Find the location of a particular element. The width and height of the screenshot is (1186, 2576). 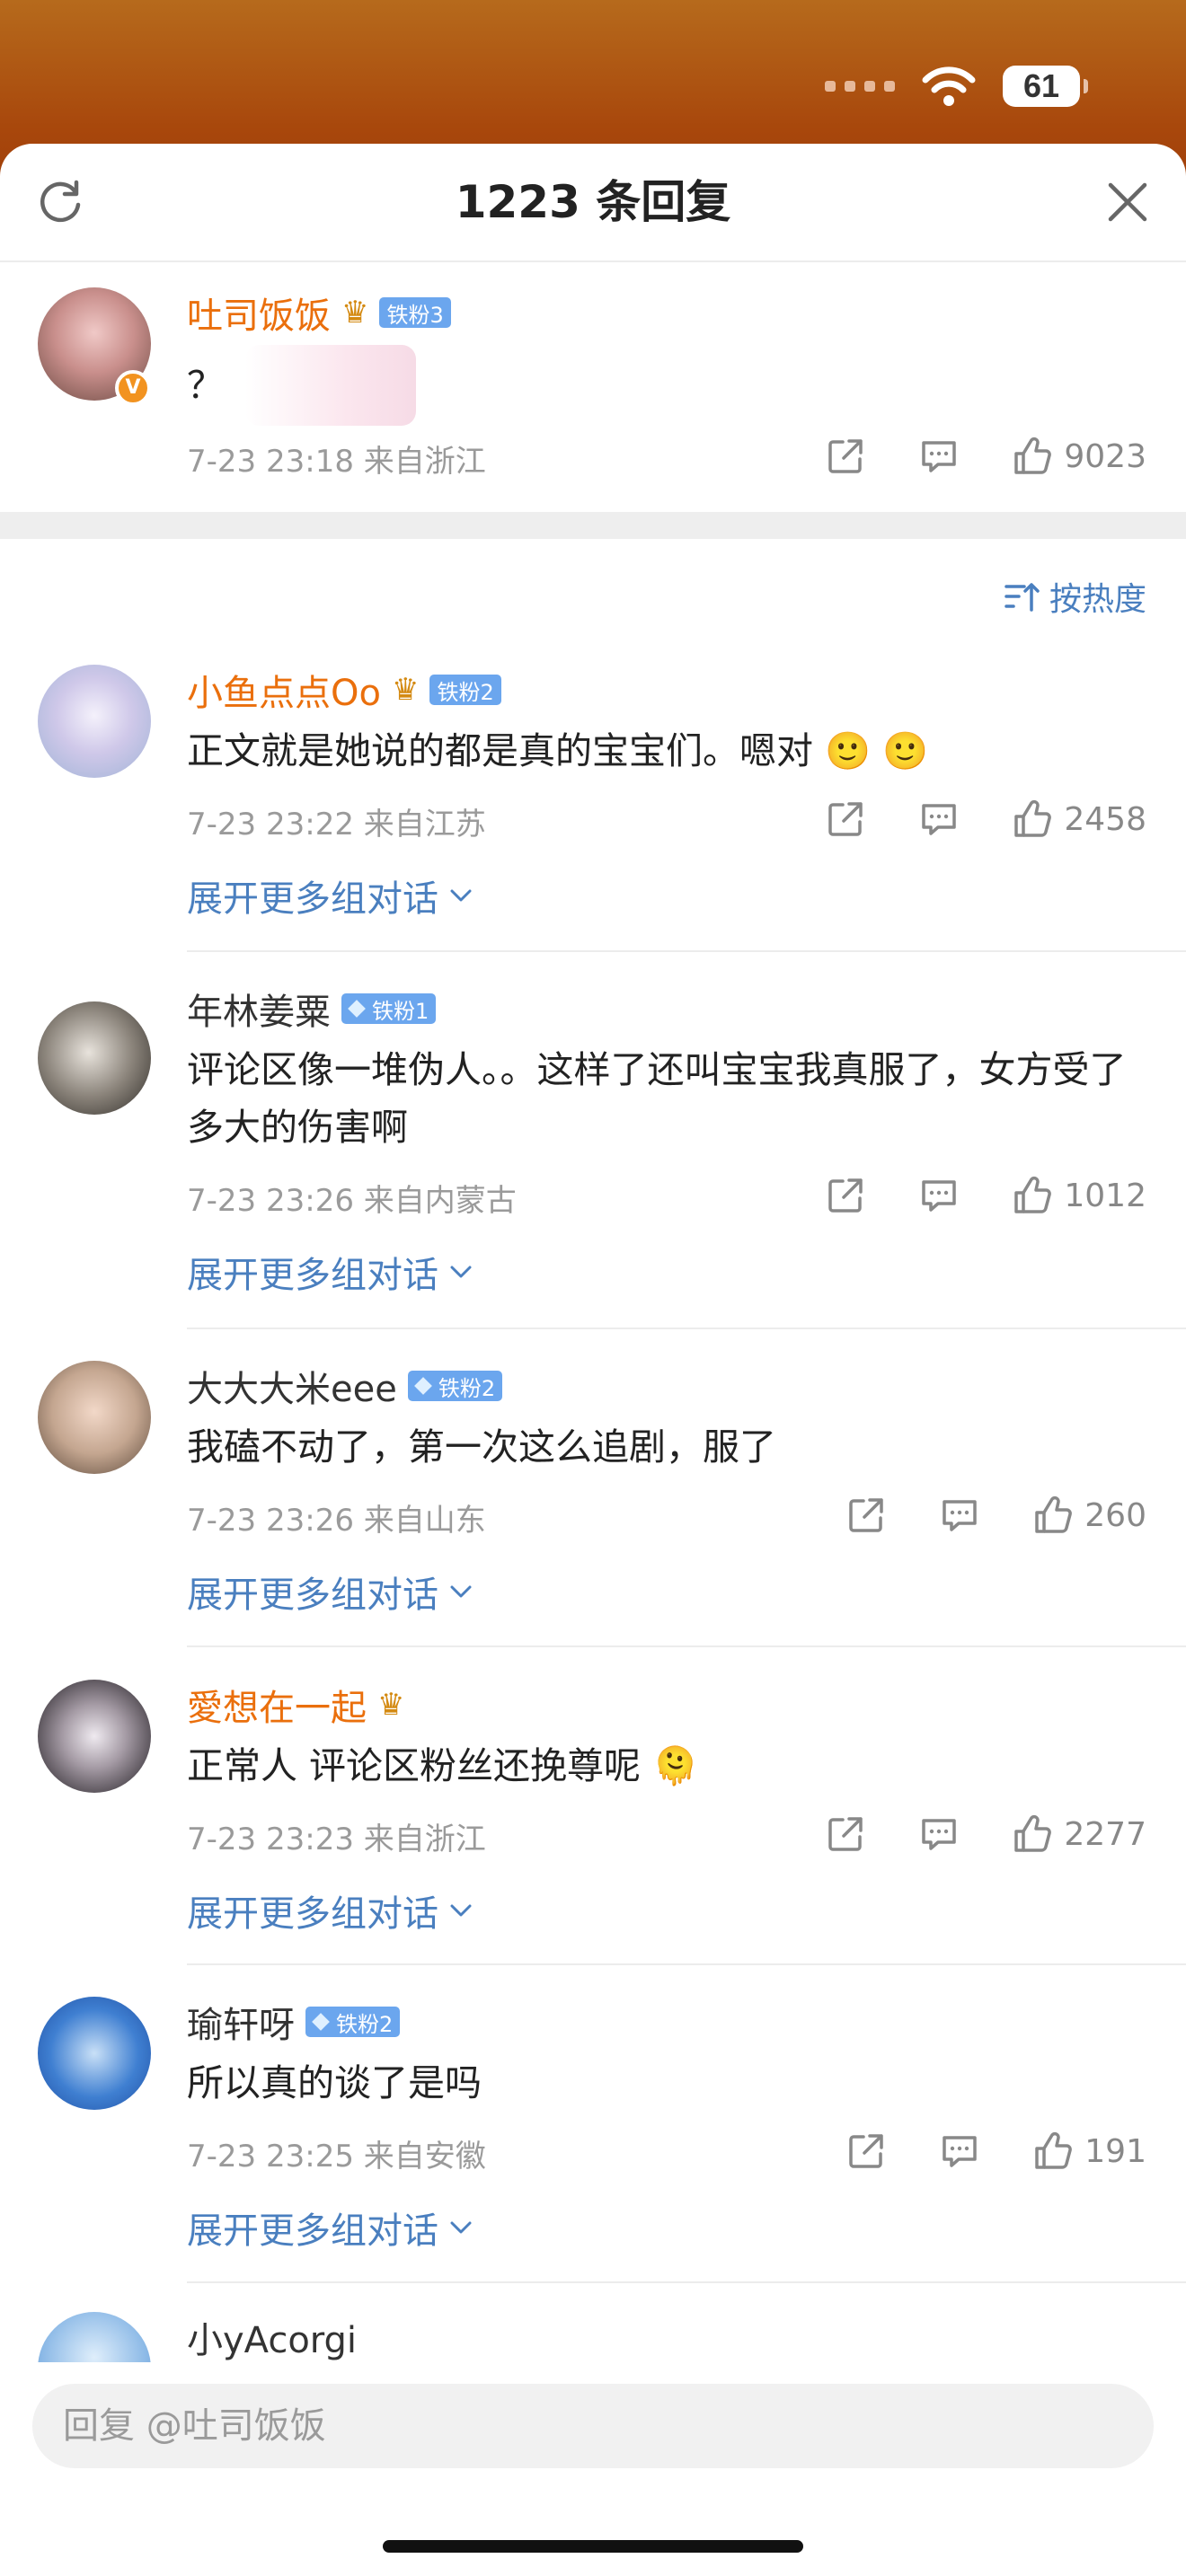

username: 小yAcorgi is located at coordinates (272, 2337).